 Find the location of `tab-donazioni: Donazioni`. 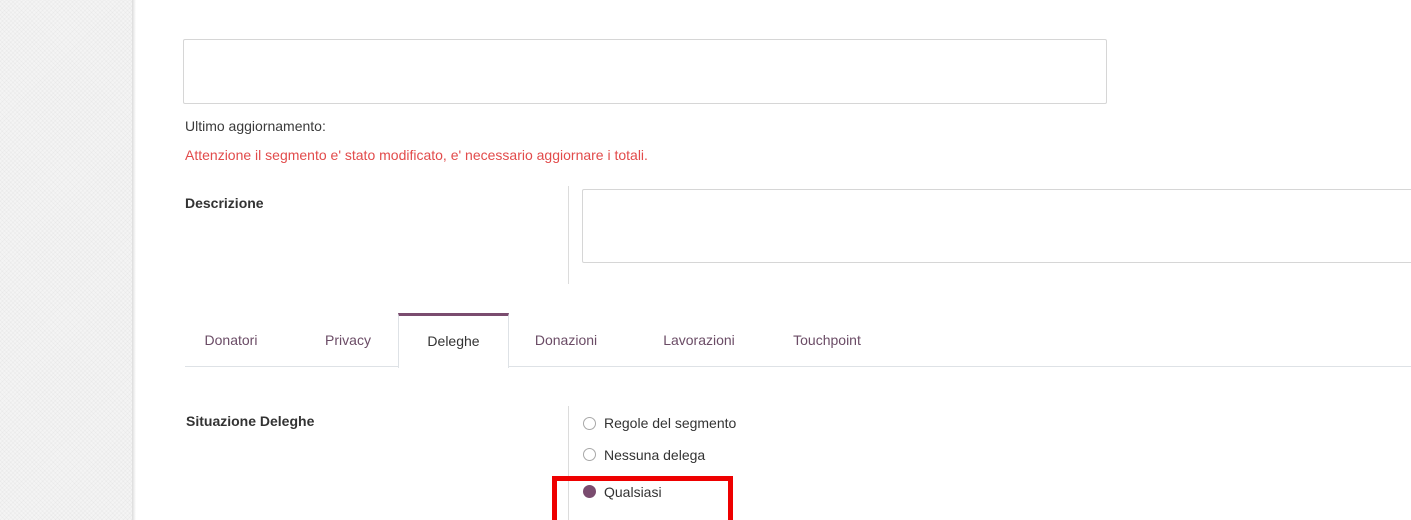

tab-donazioni: Donazioni is located at coordinates (566, 340).